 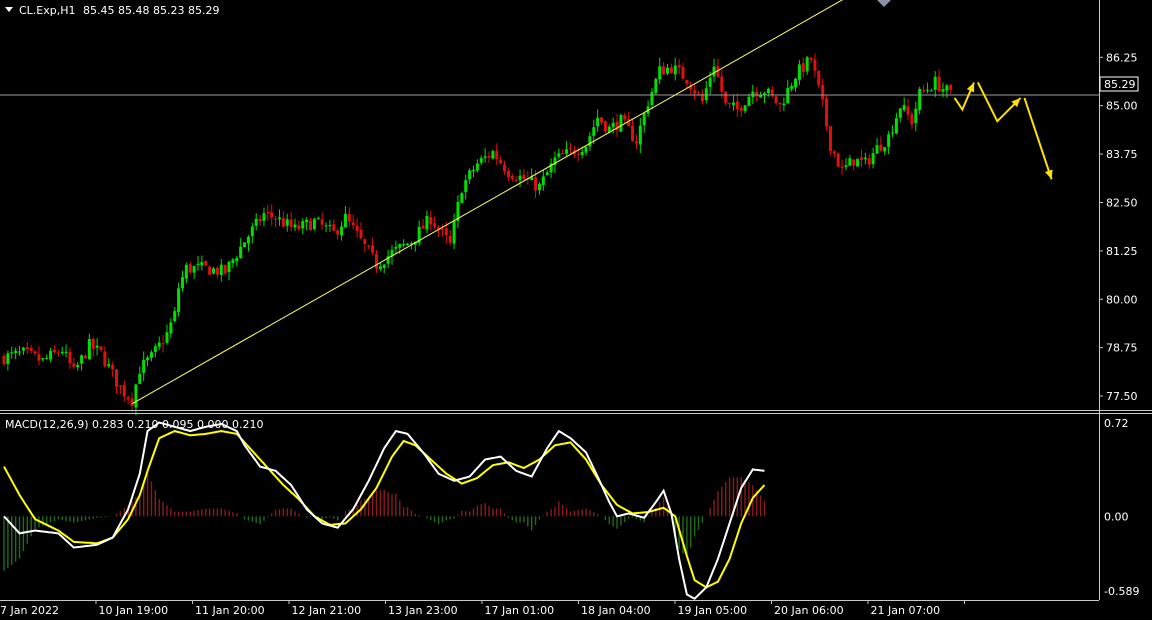 I want to click on time-tick-label: 7 Jan 2022, so click(x=29, y=610).